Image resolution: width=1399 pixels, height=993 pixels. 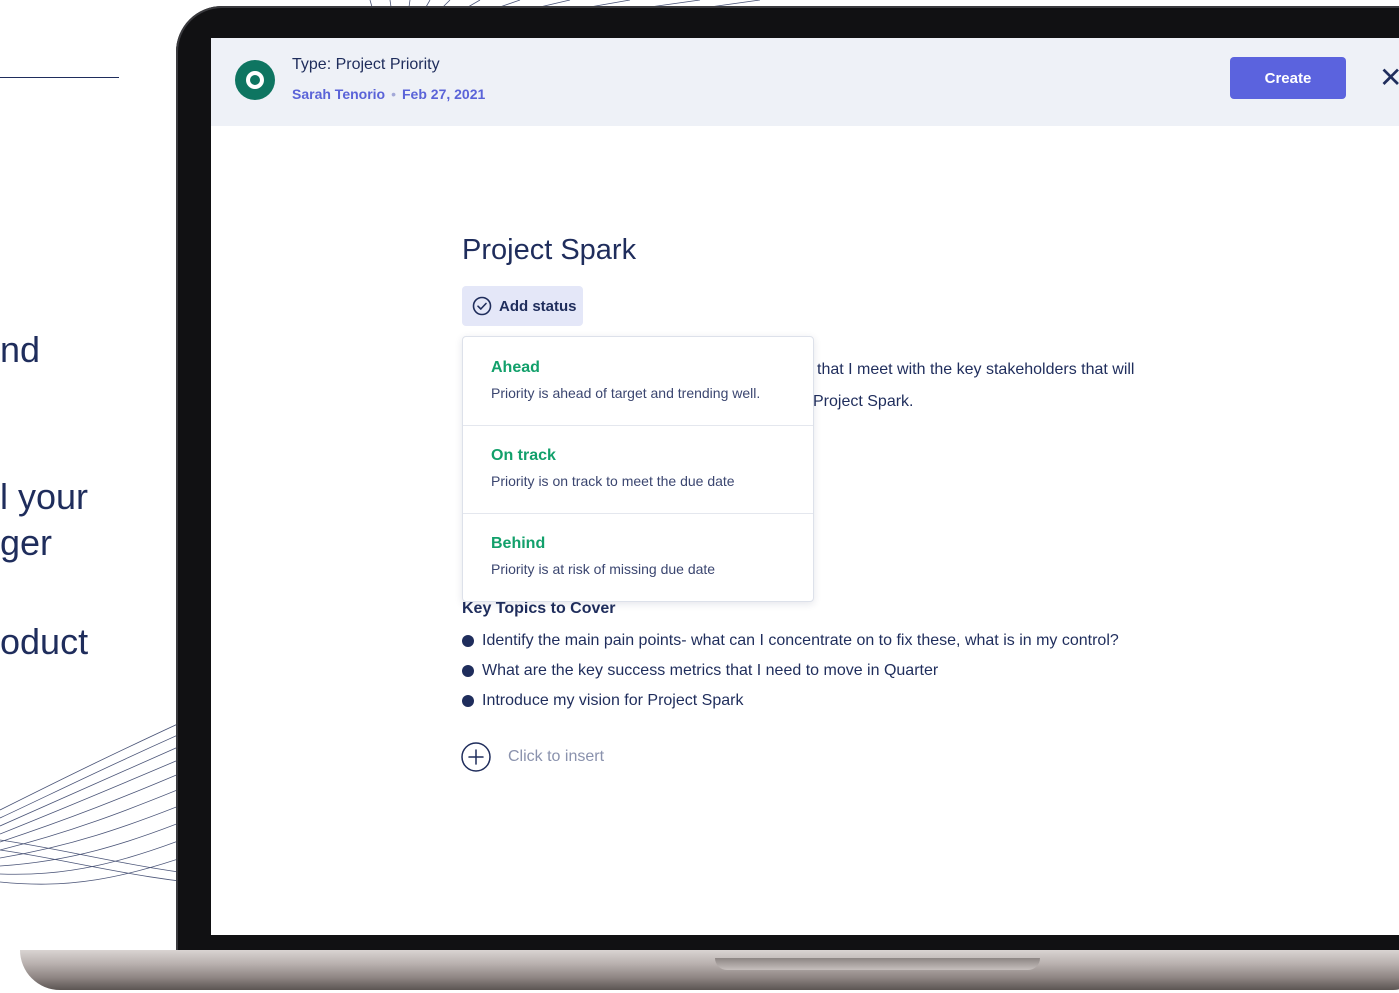 What do you see at coordinates (59, 77) in the screenshot?
I see `decorative-rule` at bounding box center [59, 77].